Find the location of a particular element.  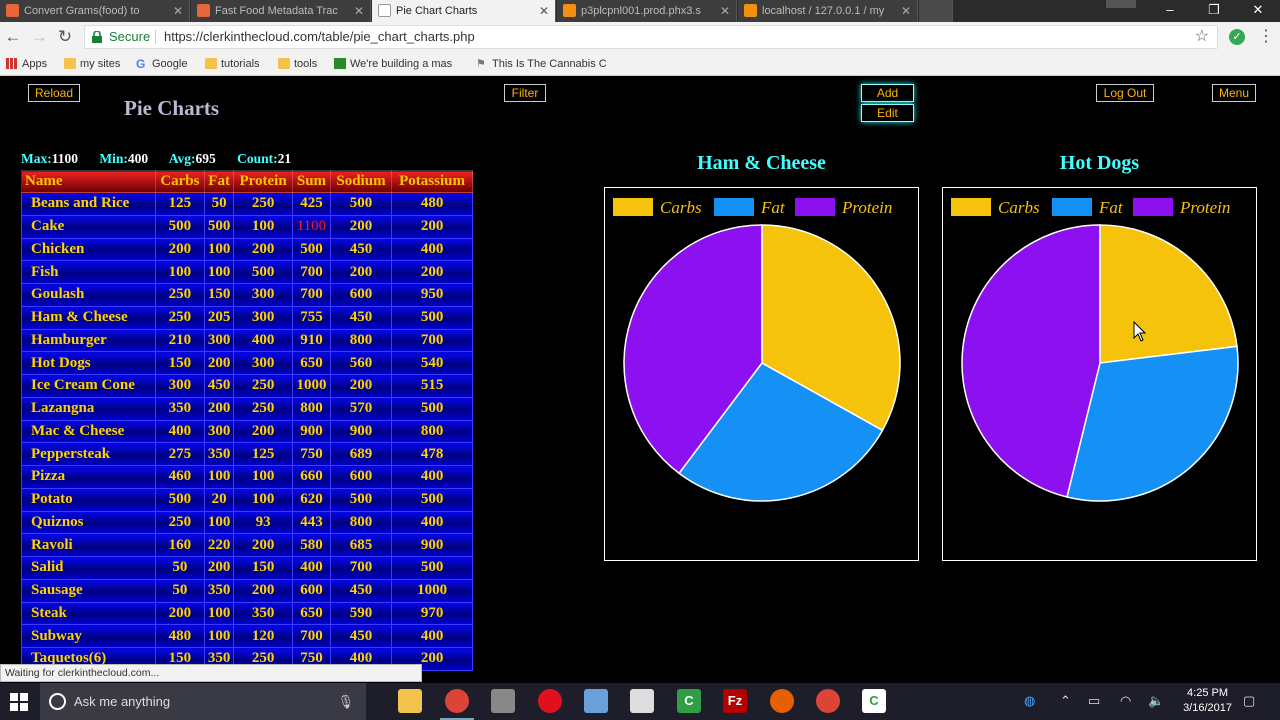

bookmark-tutorials: tutorials is located at coordinates (232, 64).